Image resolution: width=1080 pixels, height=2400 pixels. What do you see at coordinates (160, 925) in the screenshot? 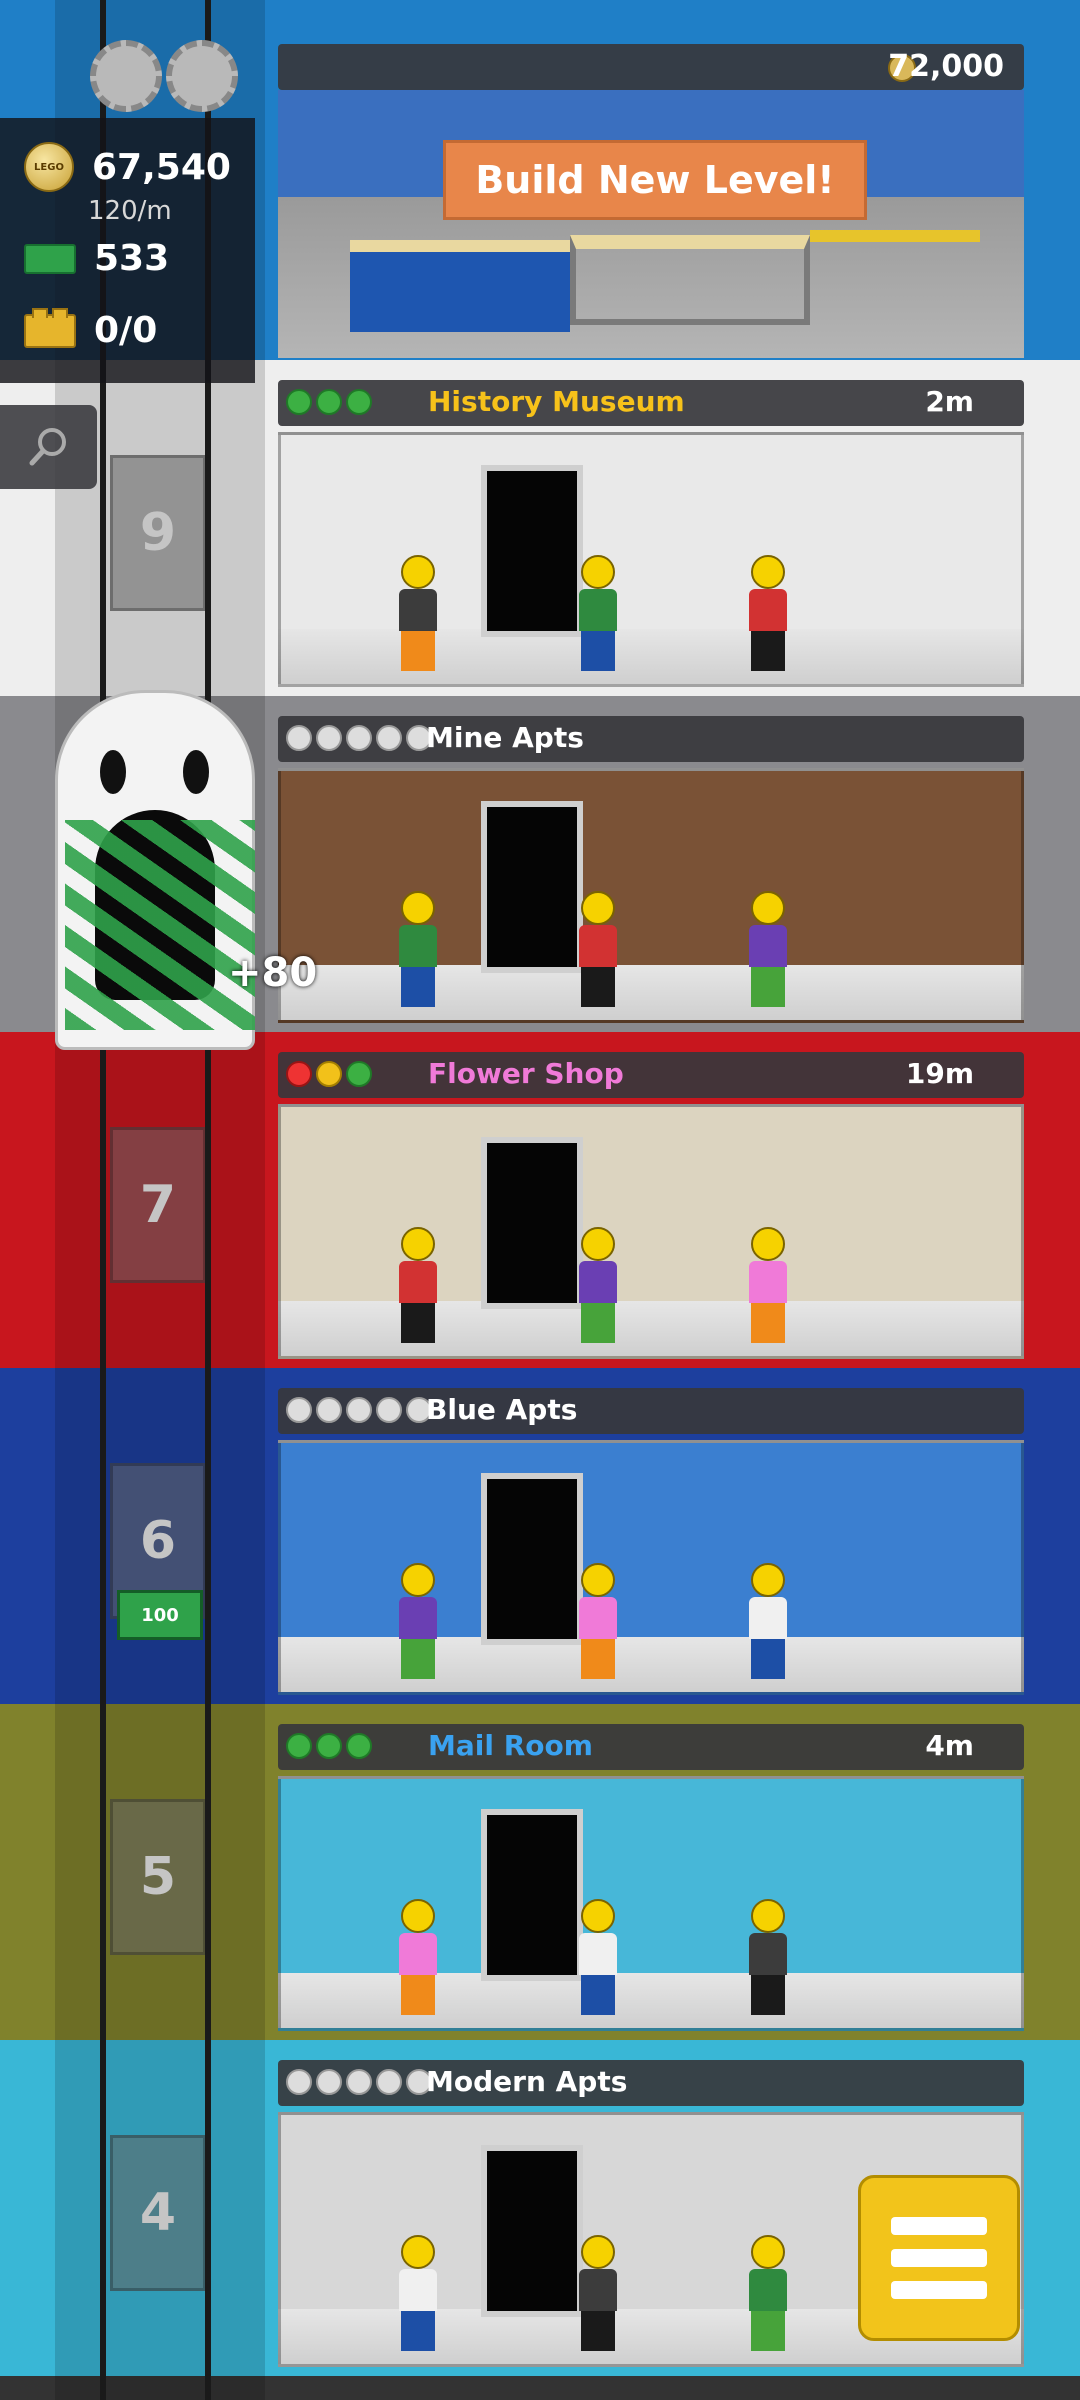
I see `flying-money-icon` at bounding box center [160, 925].